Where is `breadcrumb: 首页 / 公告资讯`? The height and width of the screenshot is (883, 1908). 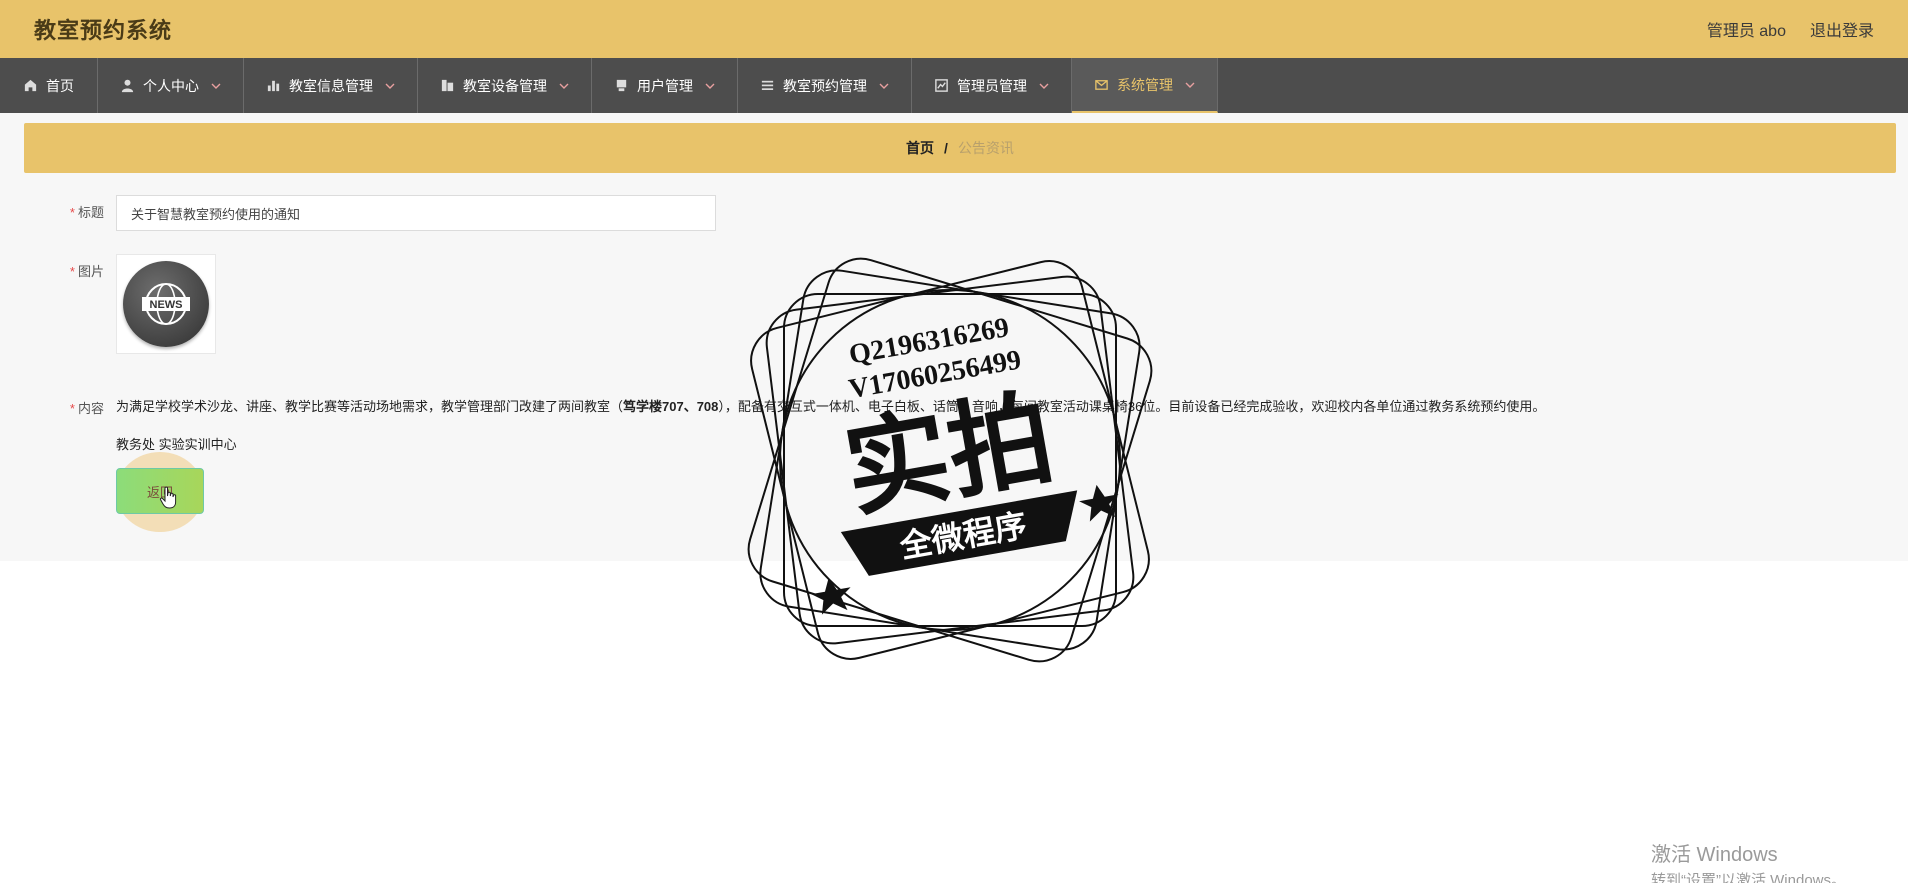 breadcrumb: 首页 / 公告资讯 is located at coordinates (960, 148).